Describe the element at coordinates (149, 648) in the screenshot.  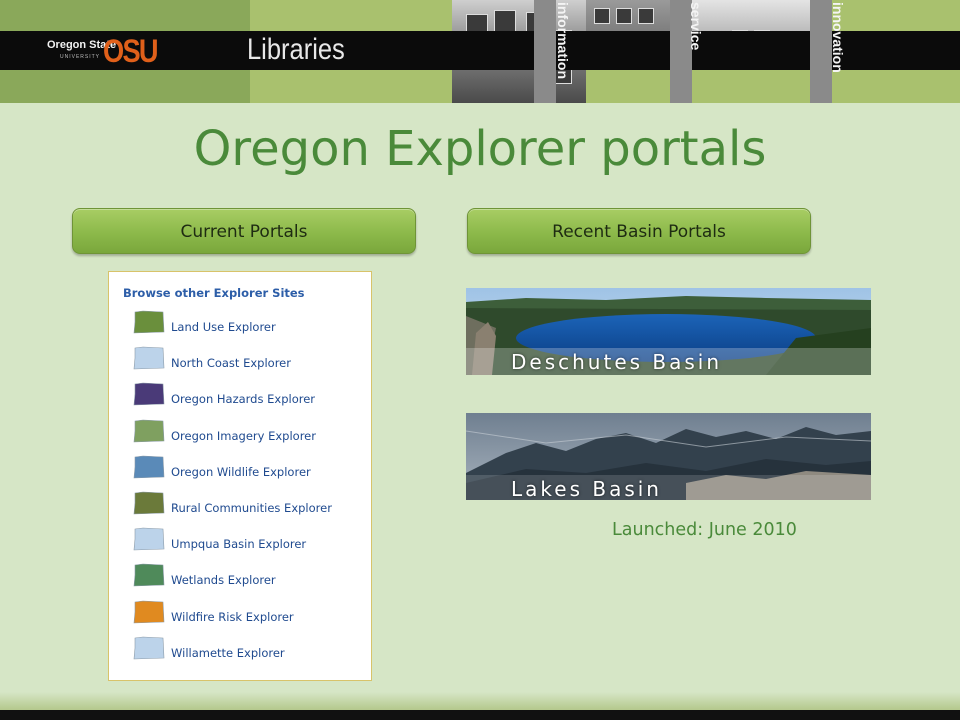
I see `willamette-icon` at that location.